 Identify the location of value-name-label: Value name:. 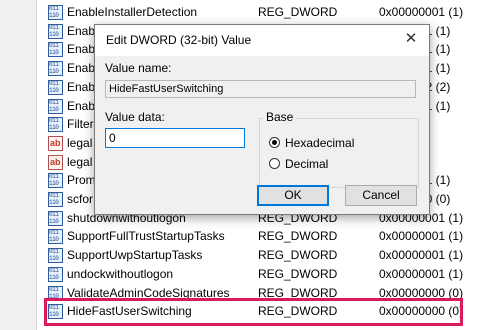
(138, 68).